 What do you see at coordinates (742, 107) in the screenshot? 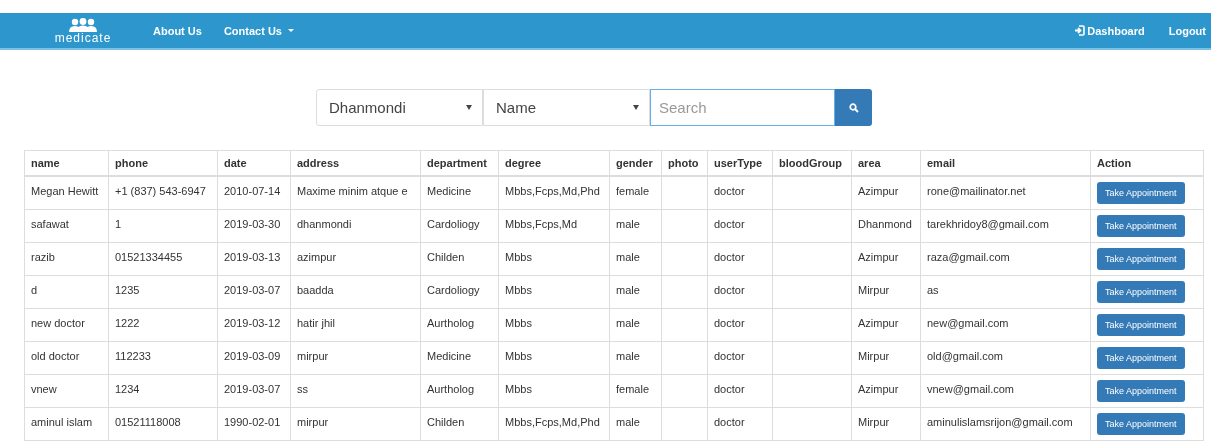
I see `search-field: Search` at bounding box center [742, 107].